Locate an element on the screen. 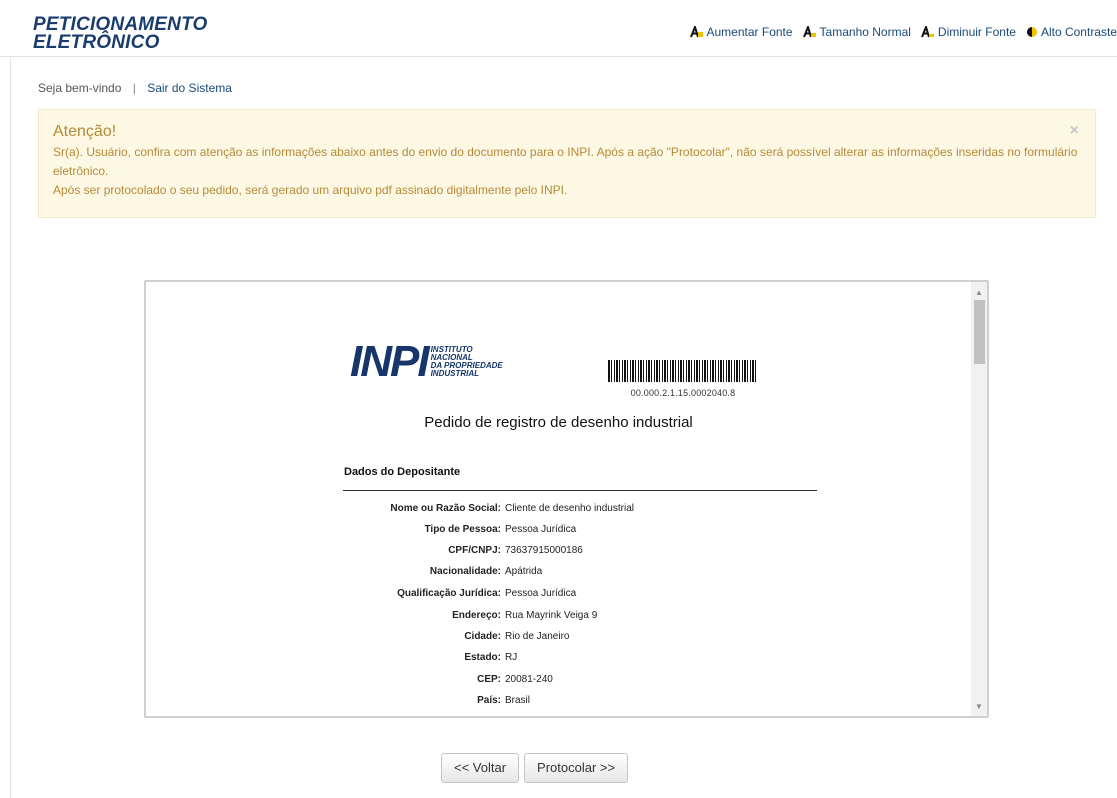 The image size is (1117, 798). field-label: CEP: is located at coordinates (323, 679).